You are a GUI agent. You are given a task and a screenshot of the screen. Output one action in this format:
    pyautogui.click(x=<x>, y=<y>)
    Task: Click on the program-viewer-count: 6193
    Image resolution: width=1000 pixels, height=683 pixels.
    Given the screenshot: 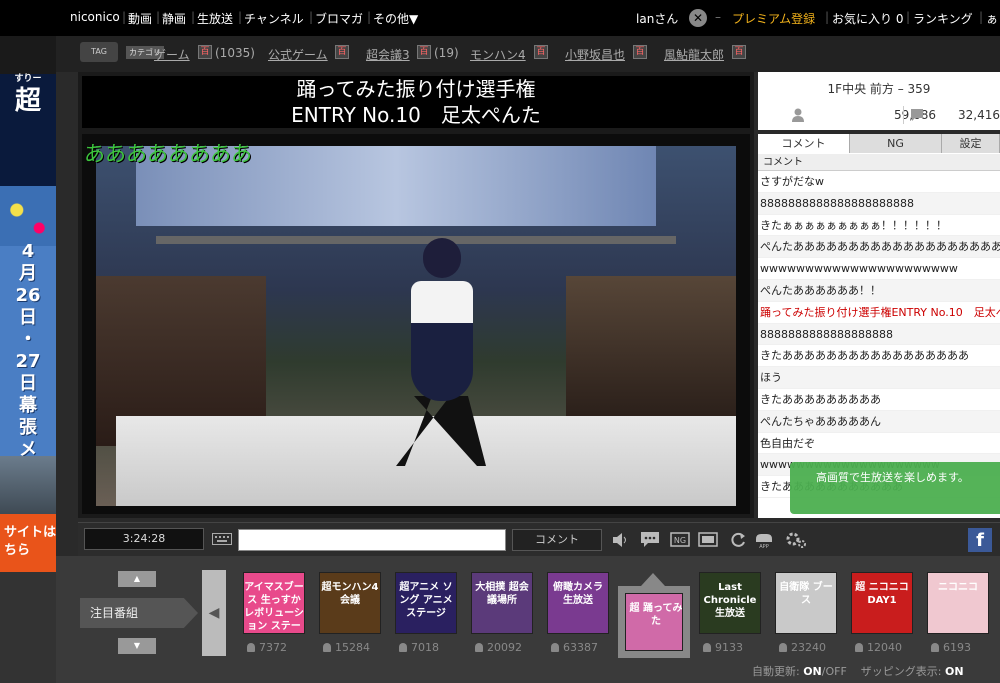 What is the action you would take?
    pyautogui.click(x=951, y=647)
    